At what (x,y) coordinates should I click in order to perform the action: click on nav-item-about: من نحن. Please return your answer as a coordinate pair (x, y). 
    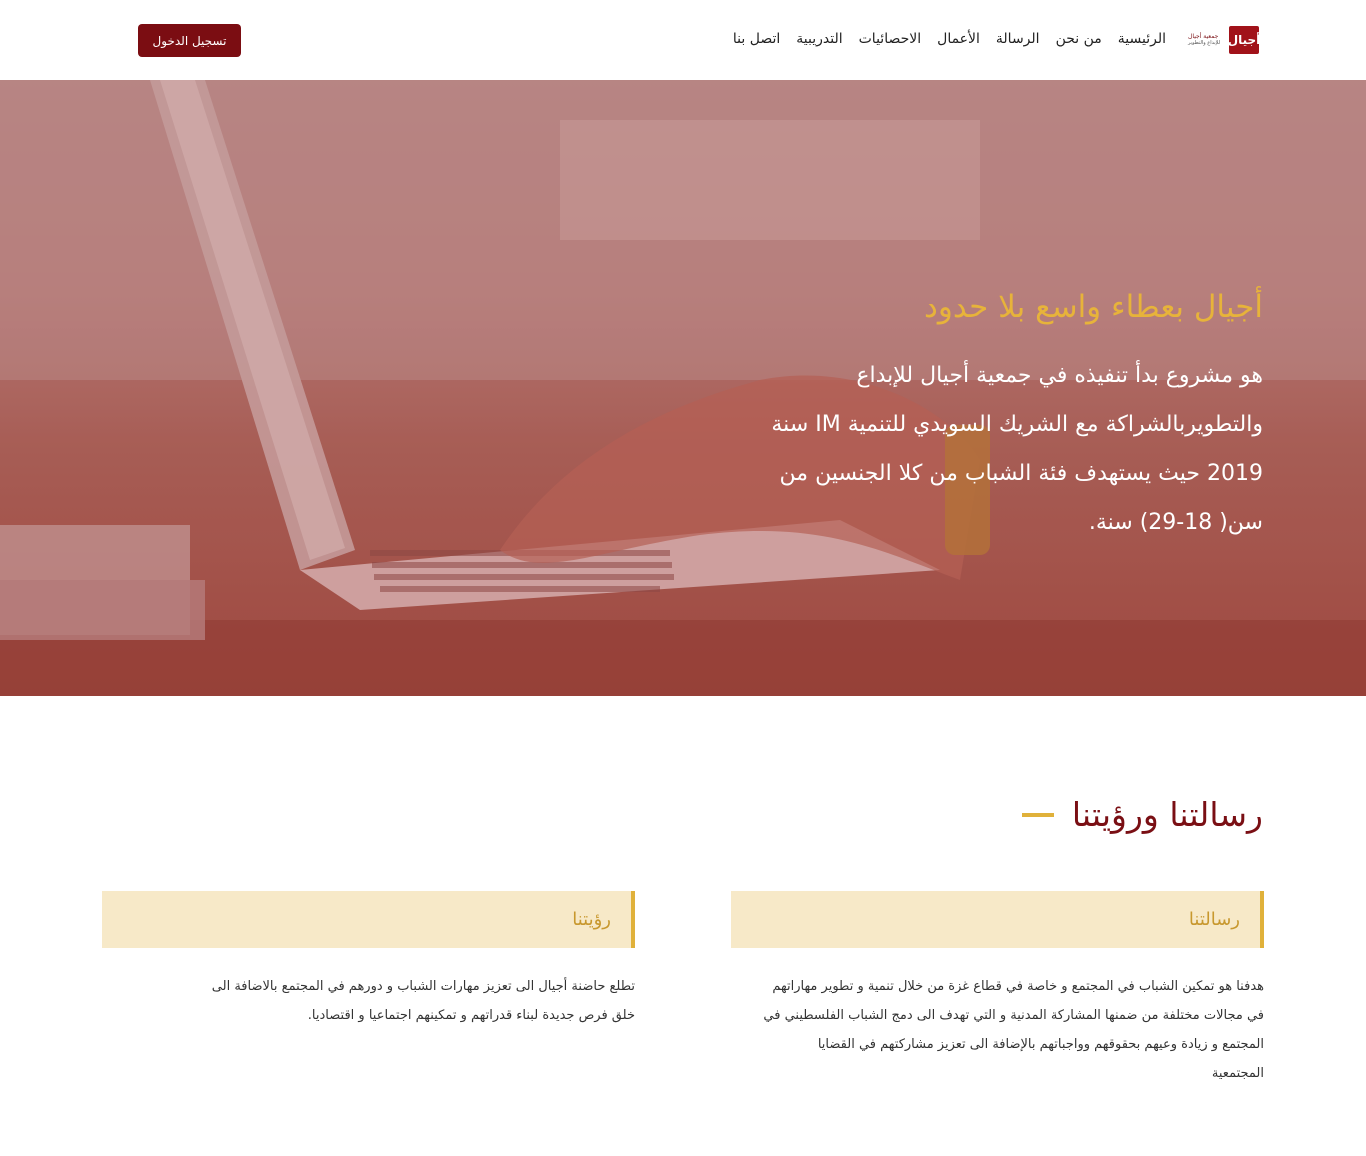
    Looking at the image, I should click on (1079, 39).